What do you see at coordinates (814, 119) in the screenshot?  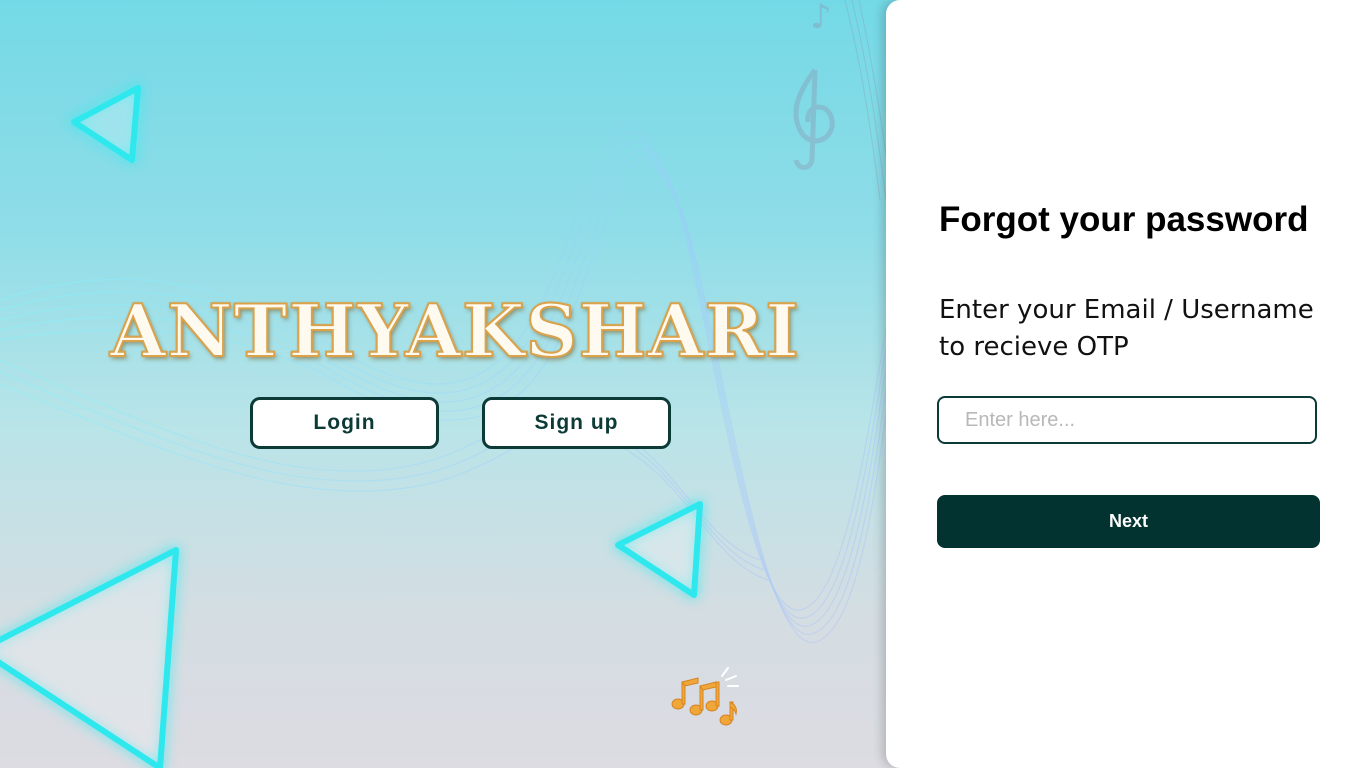 I see `treble-clef-icon` at bounding box center [814, 119].